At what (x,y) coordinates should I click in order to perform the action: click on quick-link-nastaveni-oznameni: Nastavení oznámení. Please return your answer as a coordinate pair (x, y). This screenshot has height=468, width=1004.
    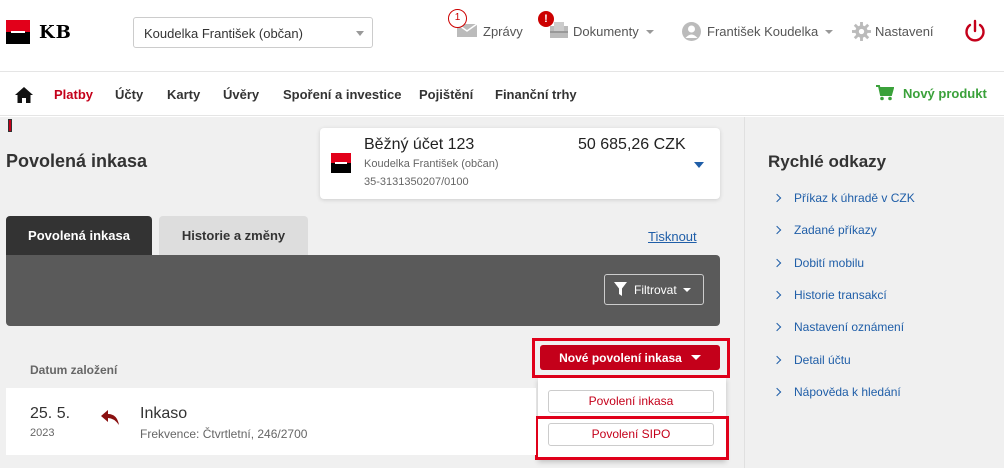
    Looking at the image, I should click on (838, 327).